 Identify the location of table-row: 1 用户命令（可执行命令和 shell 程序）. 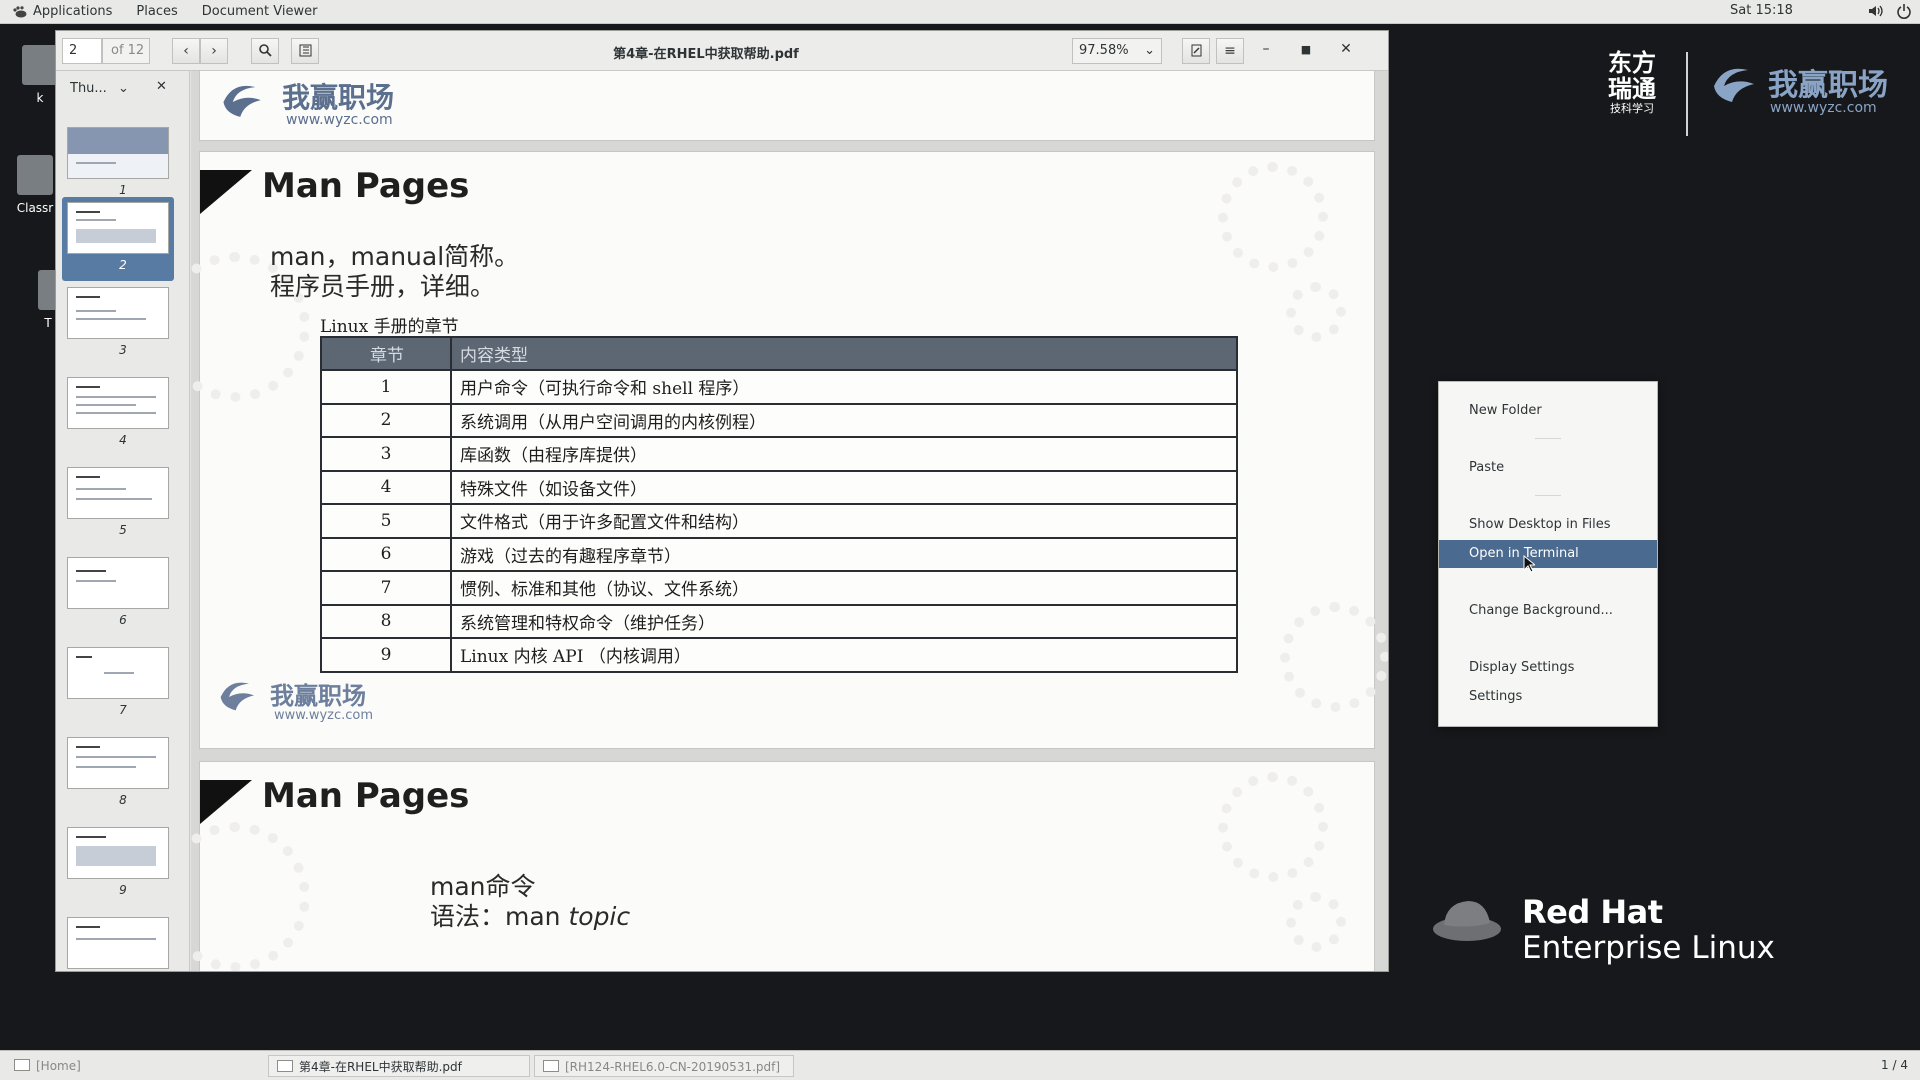
(779, 387).